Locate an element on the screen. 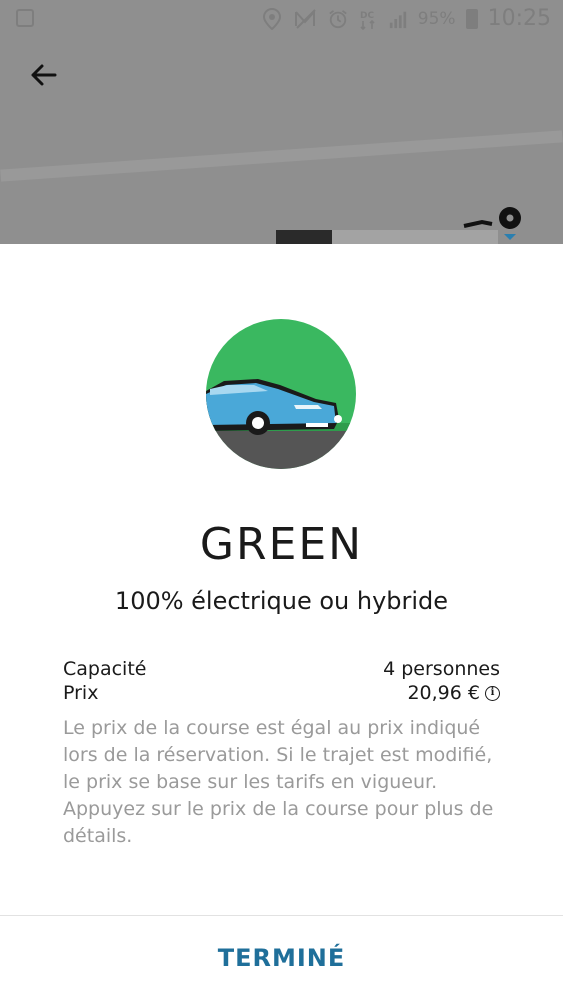 The width and height of the screenshot is (563, 1000). battery-percentage: 95% is located at coordinates (436, 18).